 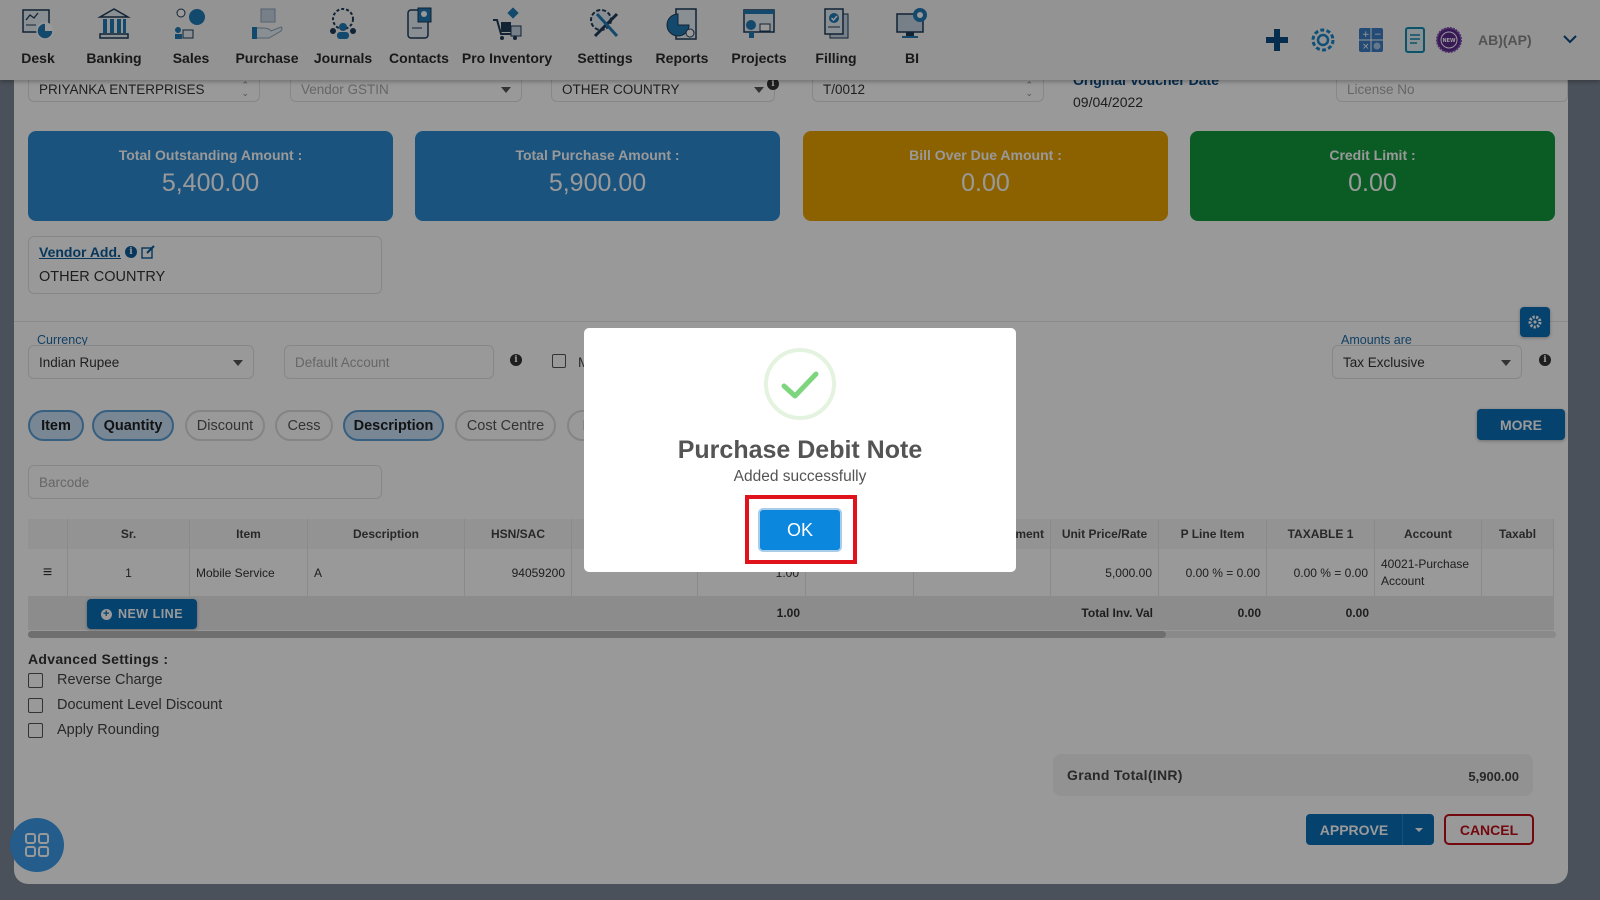 I want to click on success-check-icon, so click(x=800, y=384).